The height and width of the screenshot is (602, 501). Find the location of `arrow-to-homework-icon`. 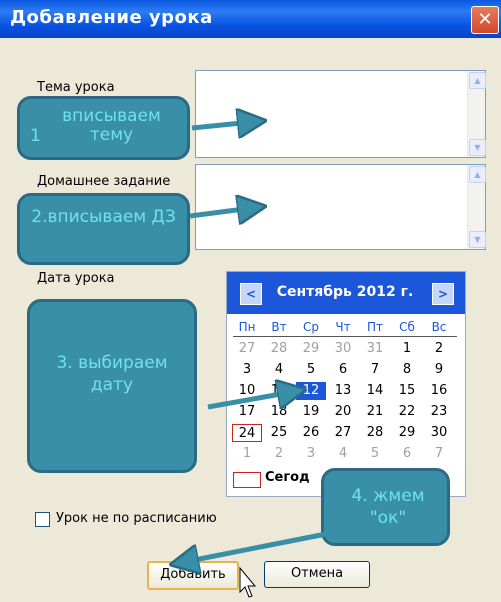

arrow-to-homework-icon is located at coordinates (220, 212).